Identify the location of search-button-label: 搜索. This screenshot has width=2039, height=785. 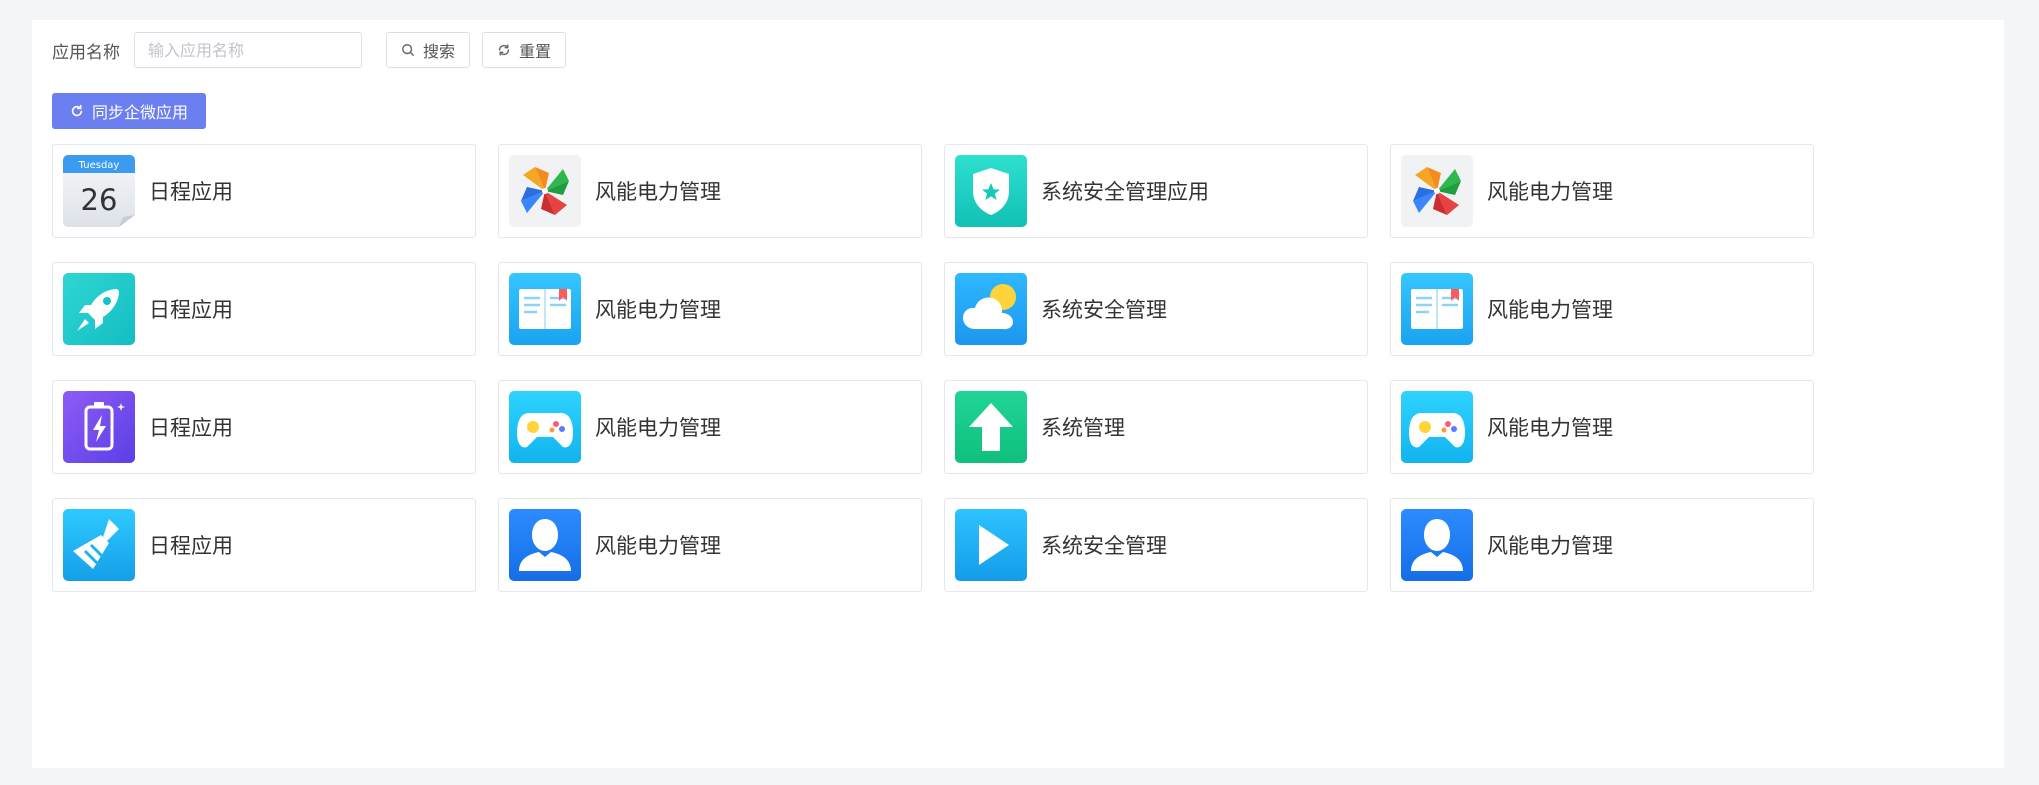
(439, 51).